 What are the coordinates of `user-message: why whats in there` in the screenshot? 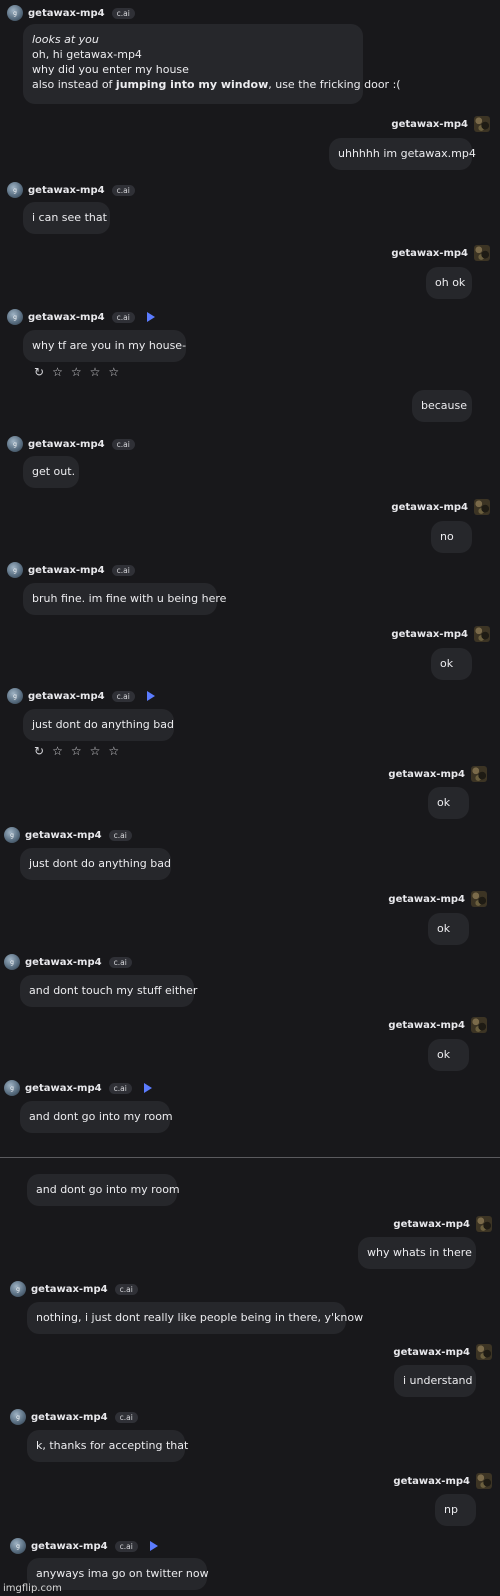 It's located at (417, 1253).